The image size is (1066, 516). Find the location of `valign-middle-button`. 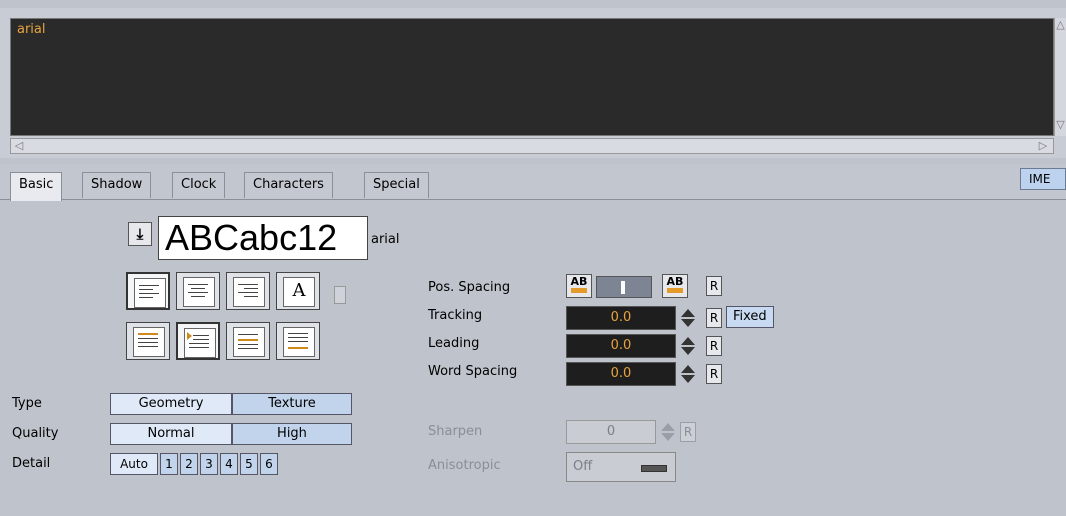

valign-middle-button is located at coordinates (248, 341).